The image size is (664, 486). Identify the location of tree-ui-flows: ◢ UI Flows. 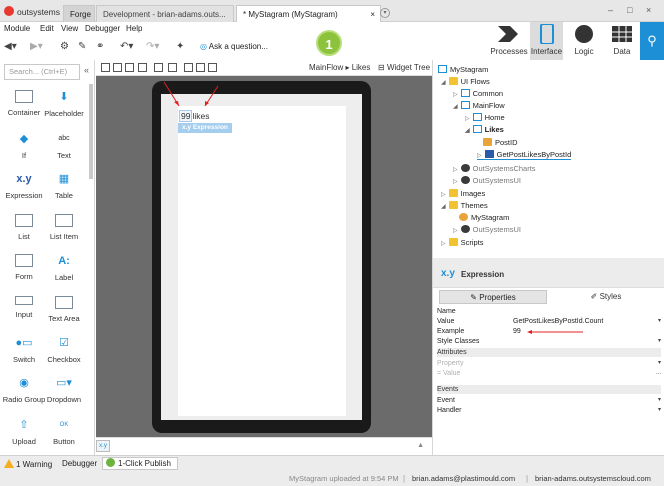
(465, 81).